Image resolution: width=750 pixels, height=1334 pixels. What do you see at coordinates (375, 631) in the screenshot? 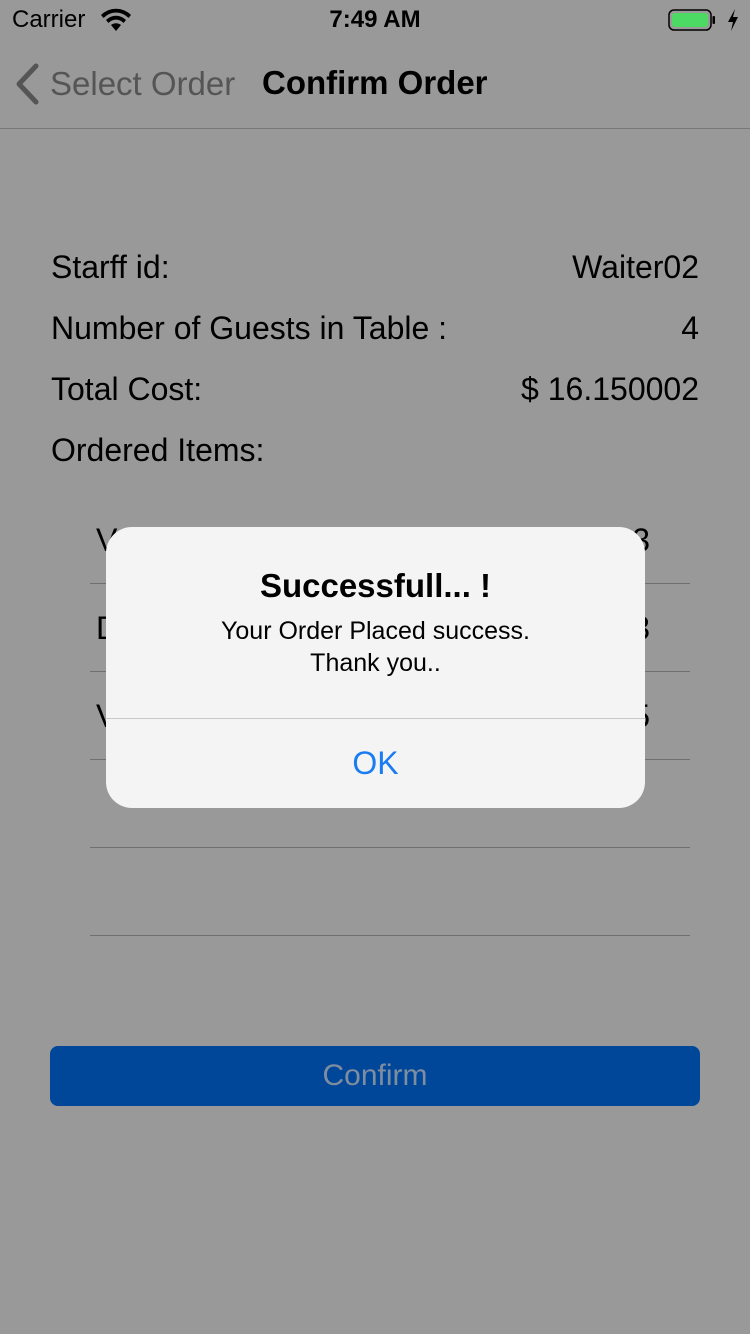
I see `alert-message: Your Order Placed success.` at bounding box center [375, 631].